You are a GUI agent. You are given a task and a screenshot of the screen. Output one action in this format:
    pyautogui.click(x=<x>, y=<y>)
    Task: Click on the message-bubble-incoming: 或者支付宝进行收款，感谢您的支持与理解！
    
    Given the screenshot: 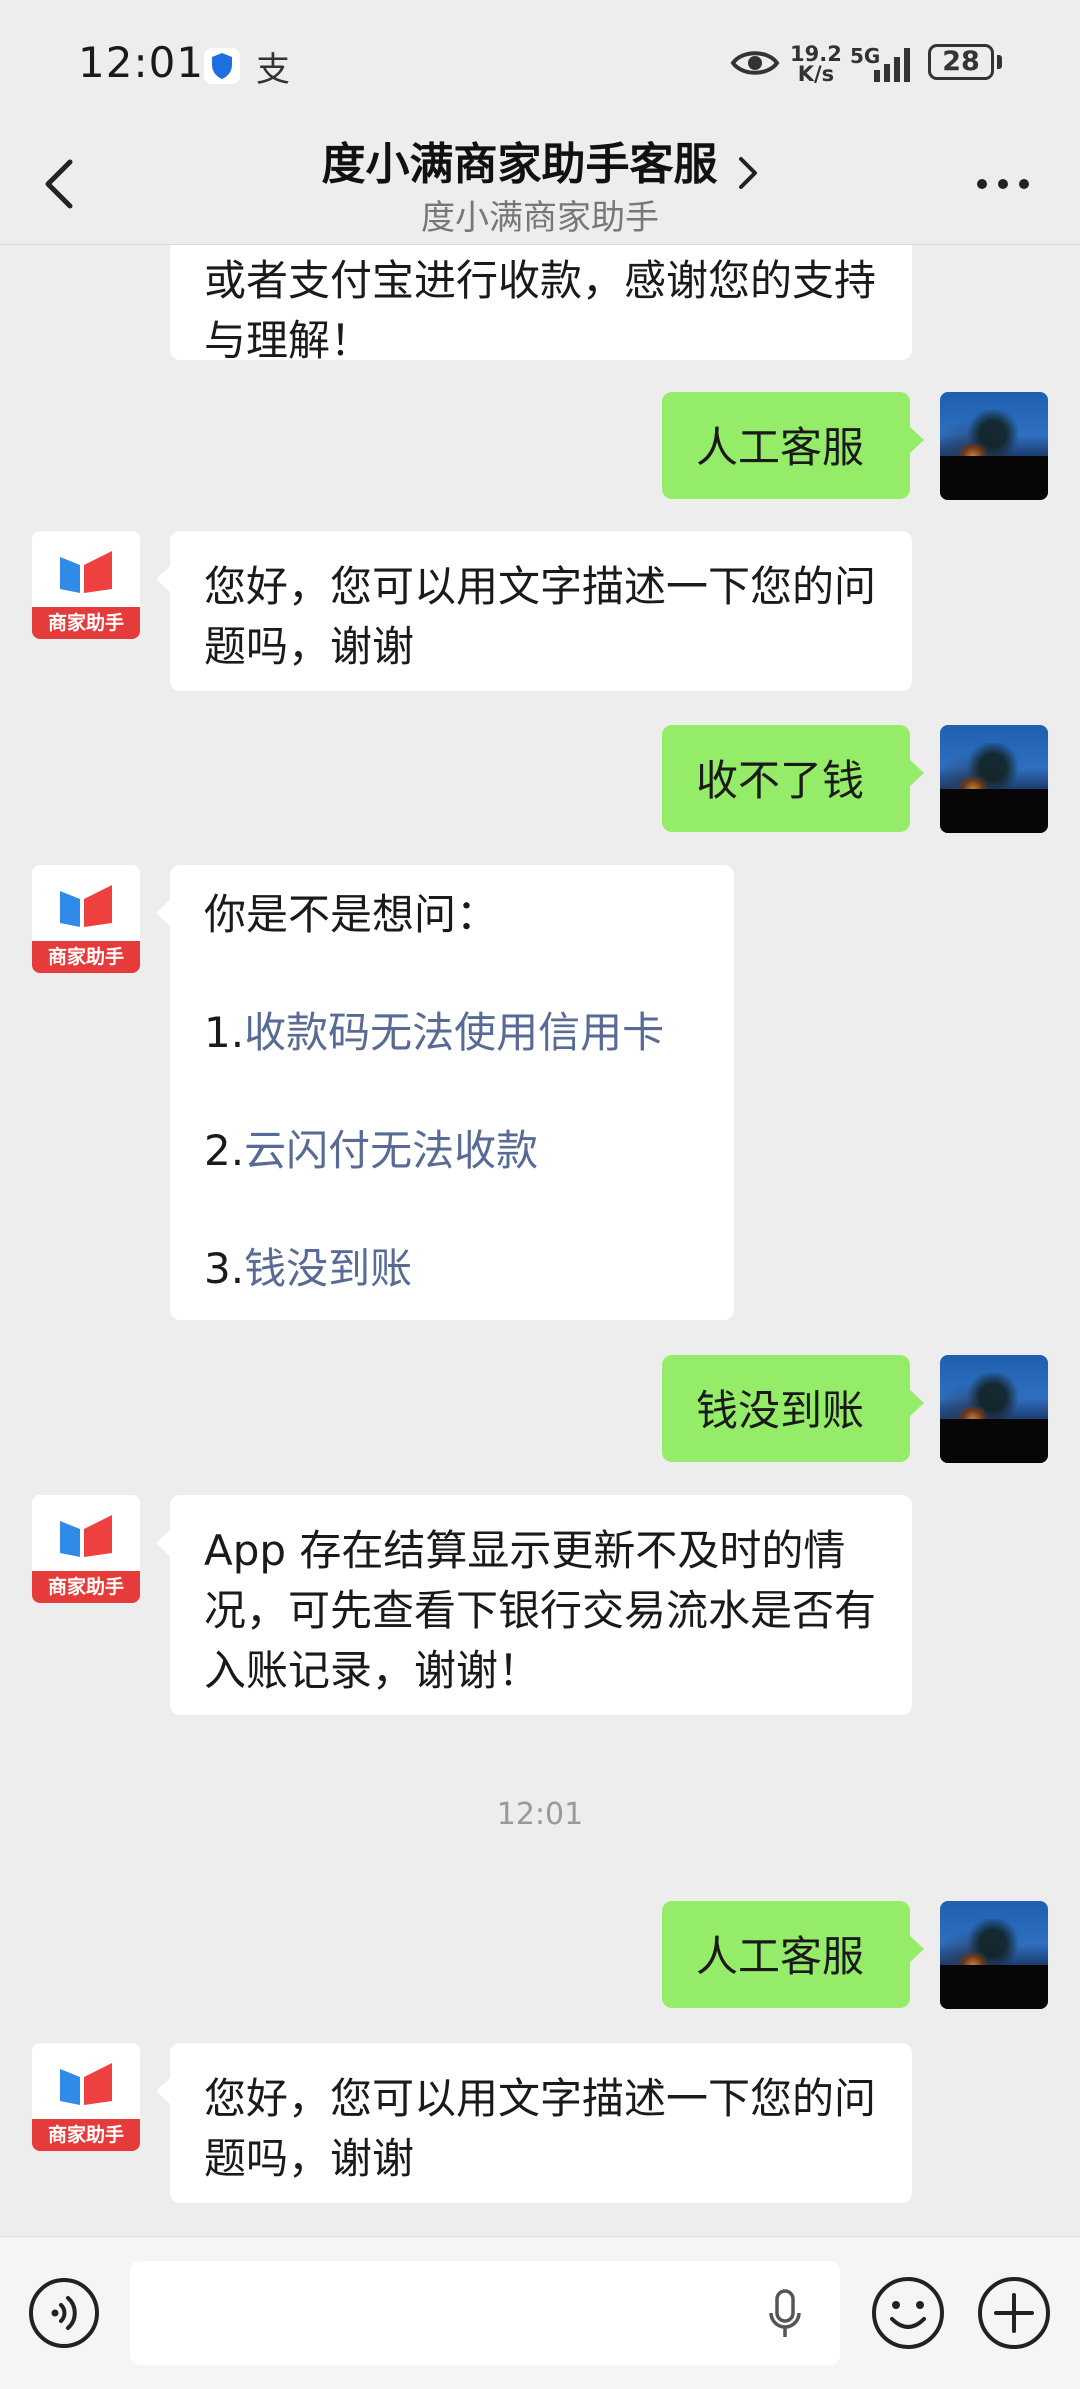 What is the action you would take?
    pyautogui.click(x=541, y=305)
    